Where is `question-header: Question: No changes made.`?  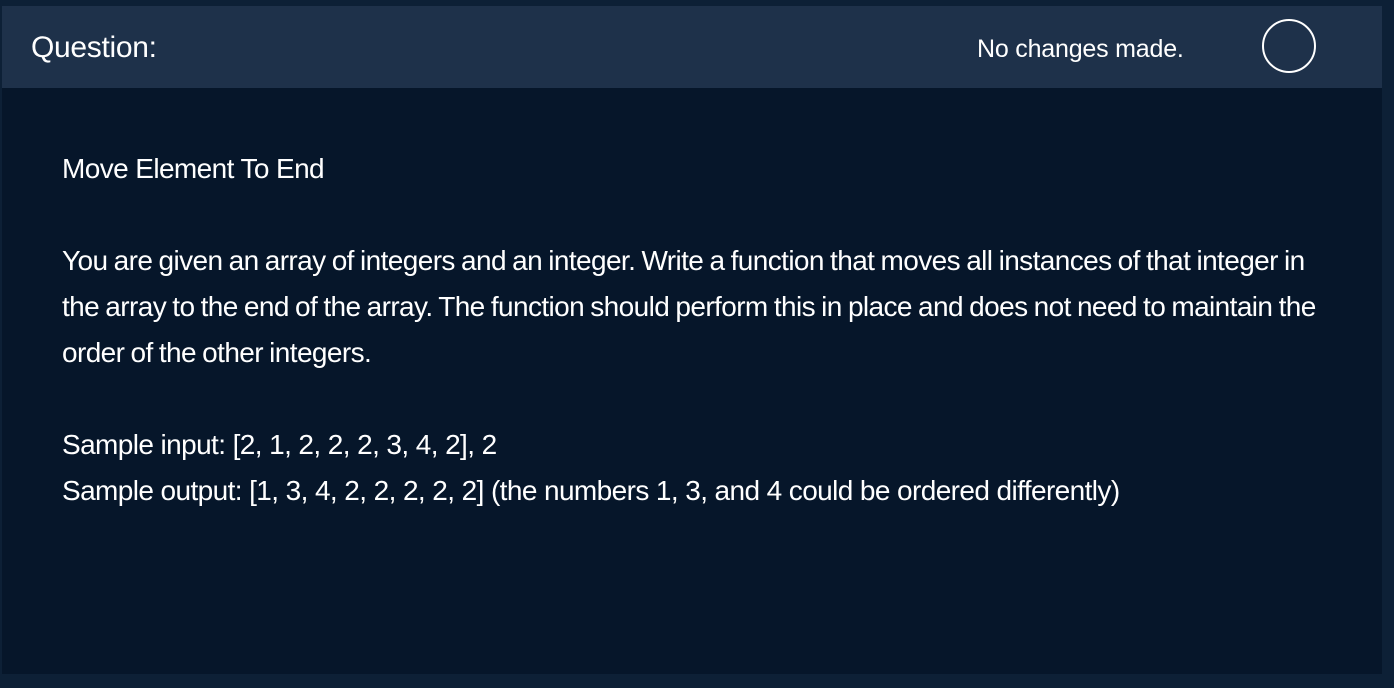
question-header: Question: No changes made. is located at coordinates (692, 47).